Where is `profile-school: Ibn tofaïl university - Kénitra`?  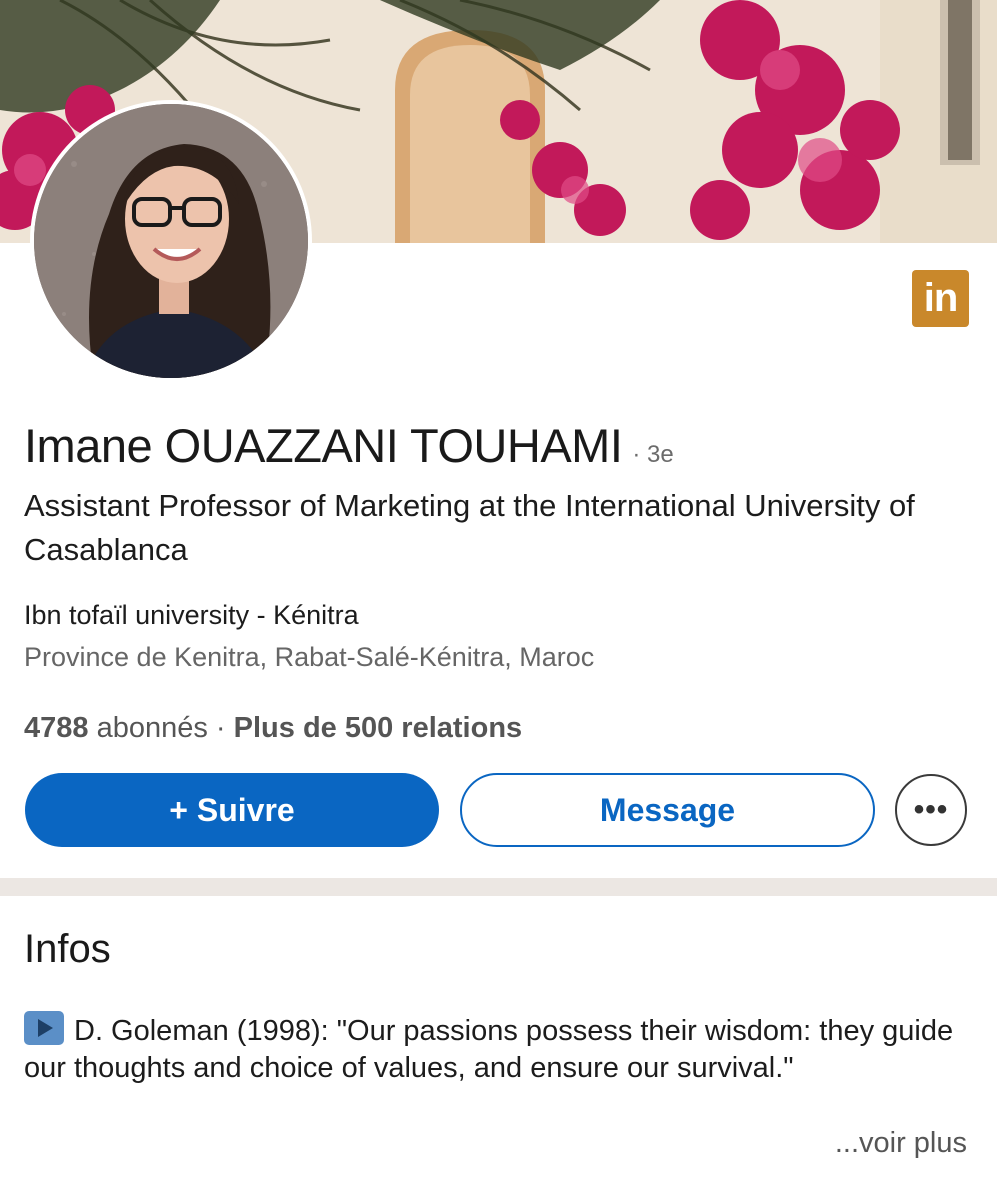 profile-school: Ibn tofaïl university - Kénitra is located at coordinates (191, 615).